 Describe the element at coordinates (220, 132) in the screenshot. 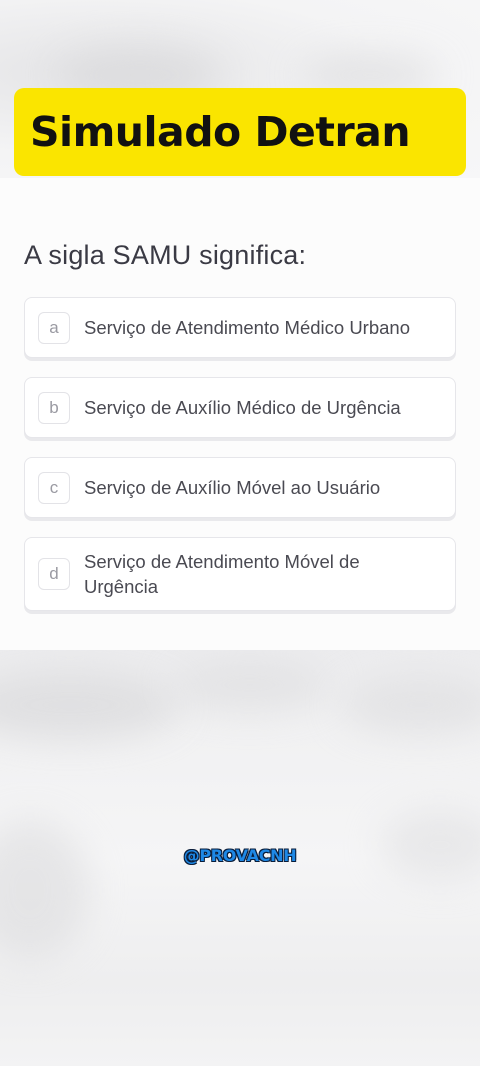

I see `page-title: Simulado Detran` at that location.